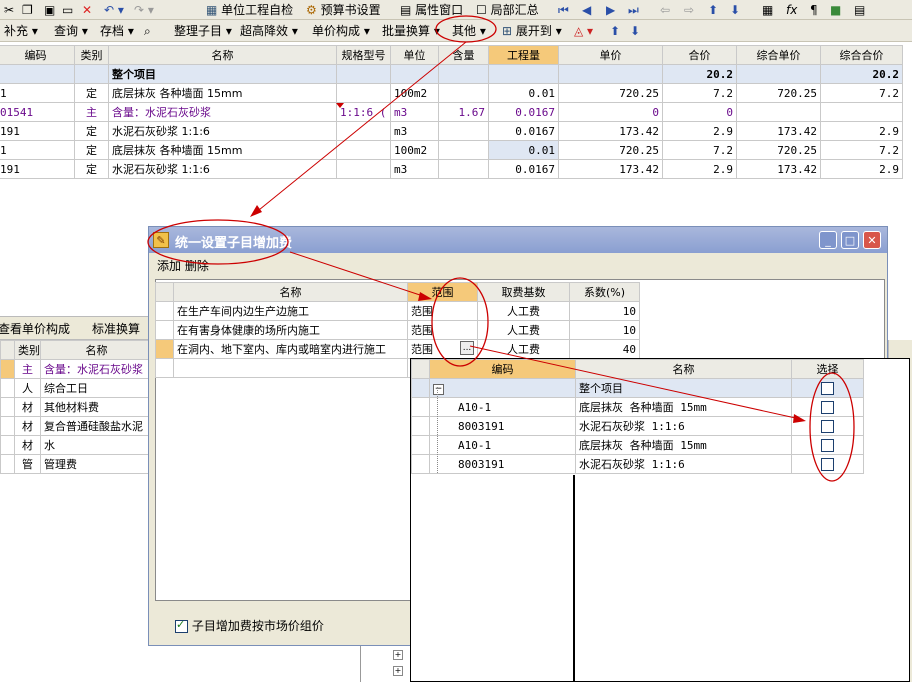 This screenshot has width=912, height=682. What do you see at coordinates (460, 322) in the screenshot?
I see `annotation-circle-scope-column` at bounding box center [460, 322].